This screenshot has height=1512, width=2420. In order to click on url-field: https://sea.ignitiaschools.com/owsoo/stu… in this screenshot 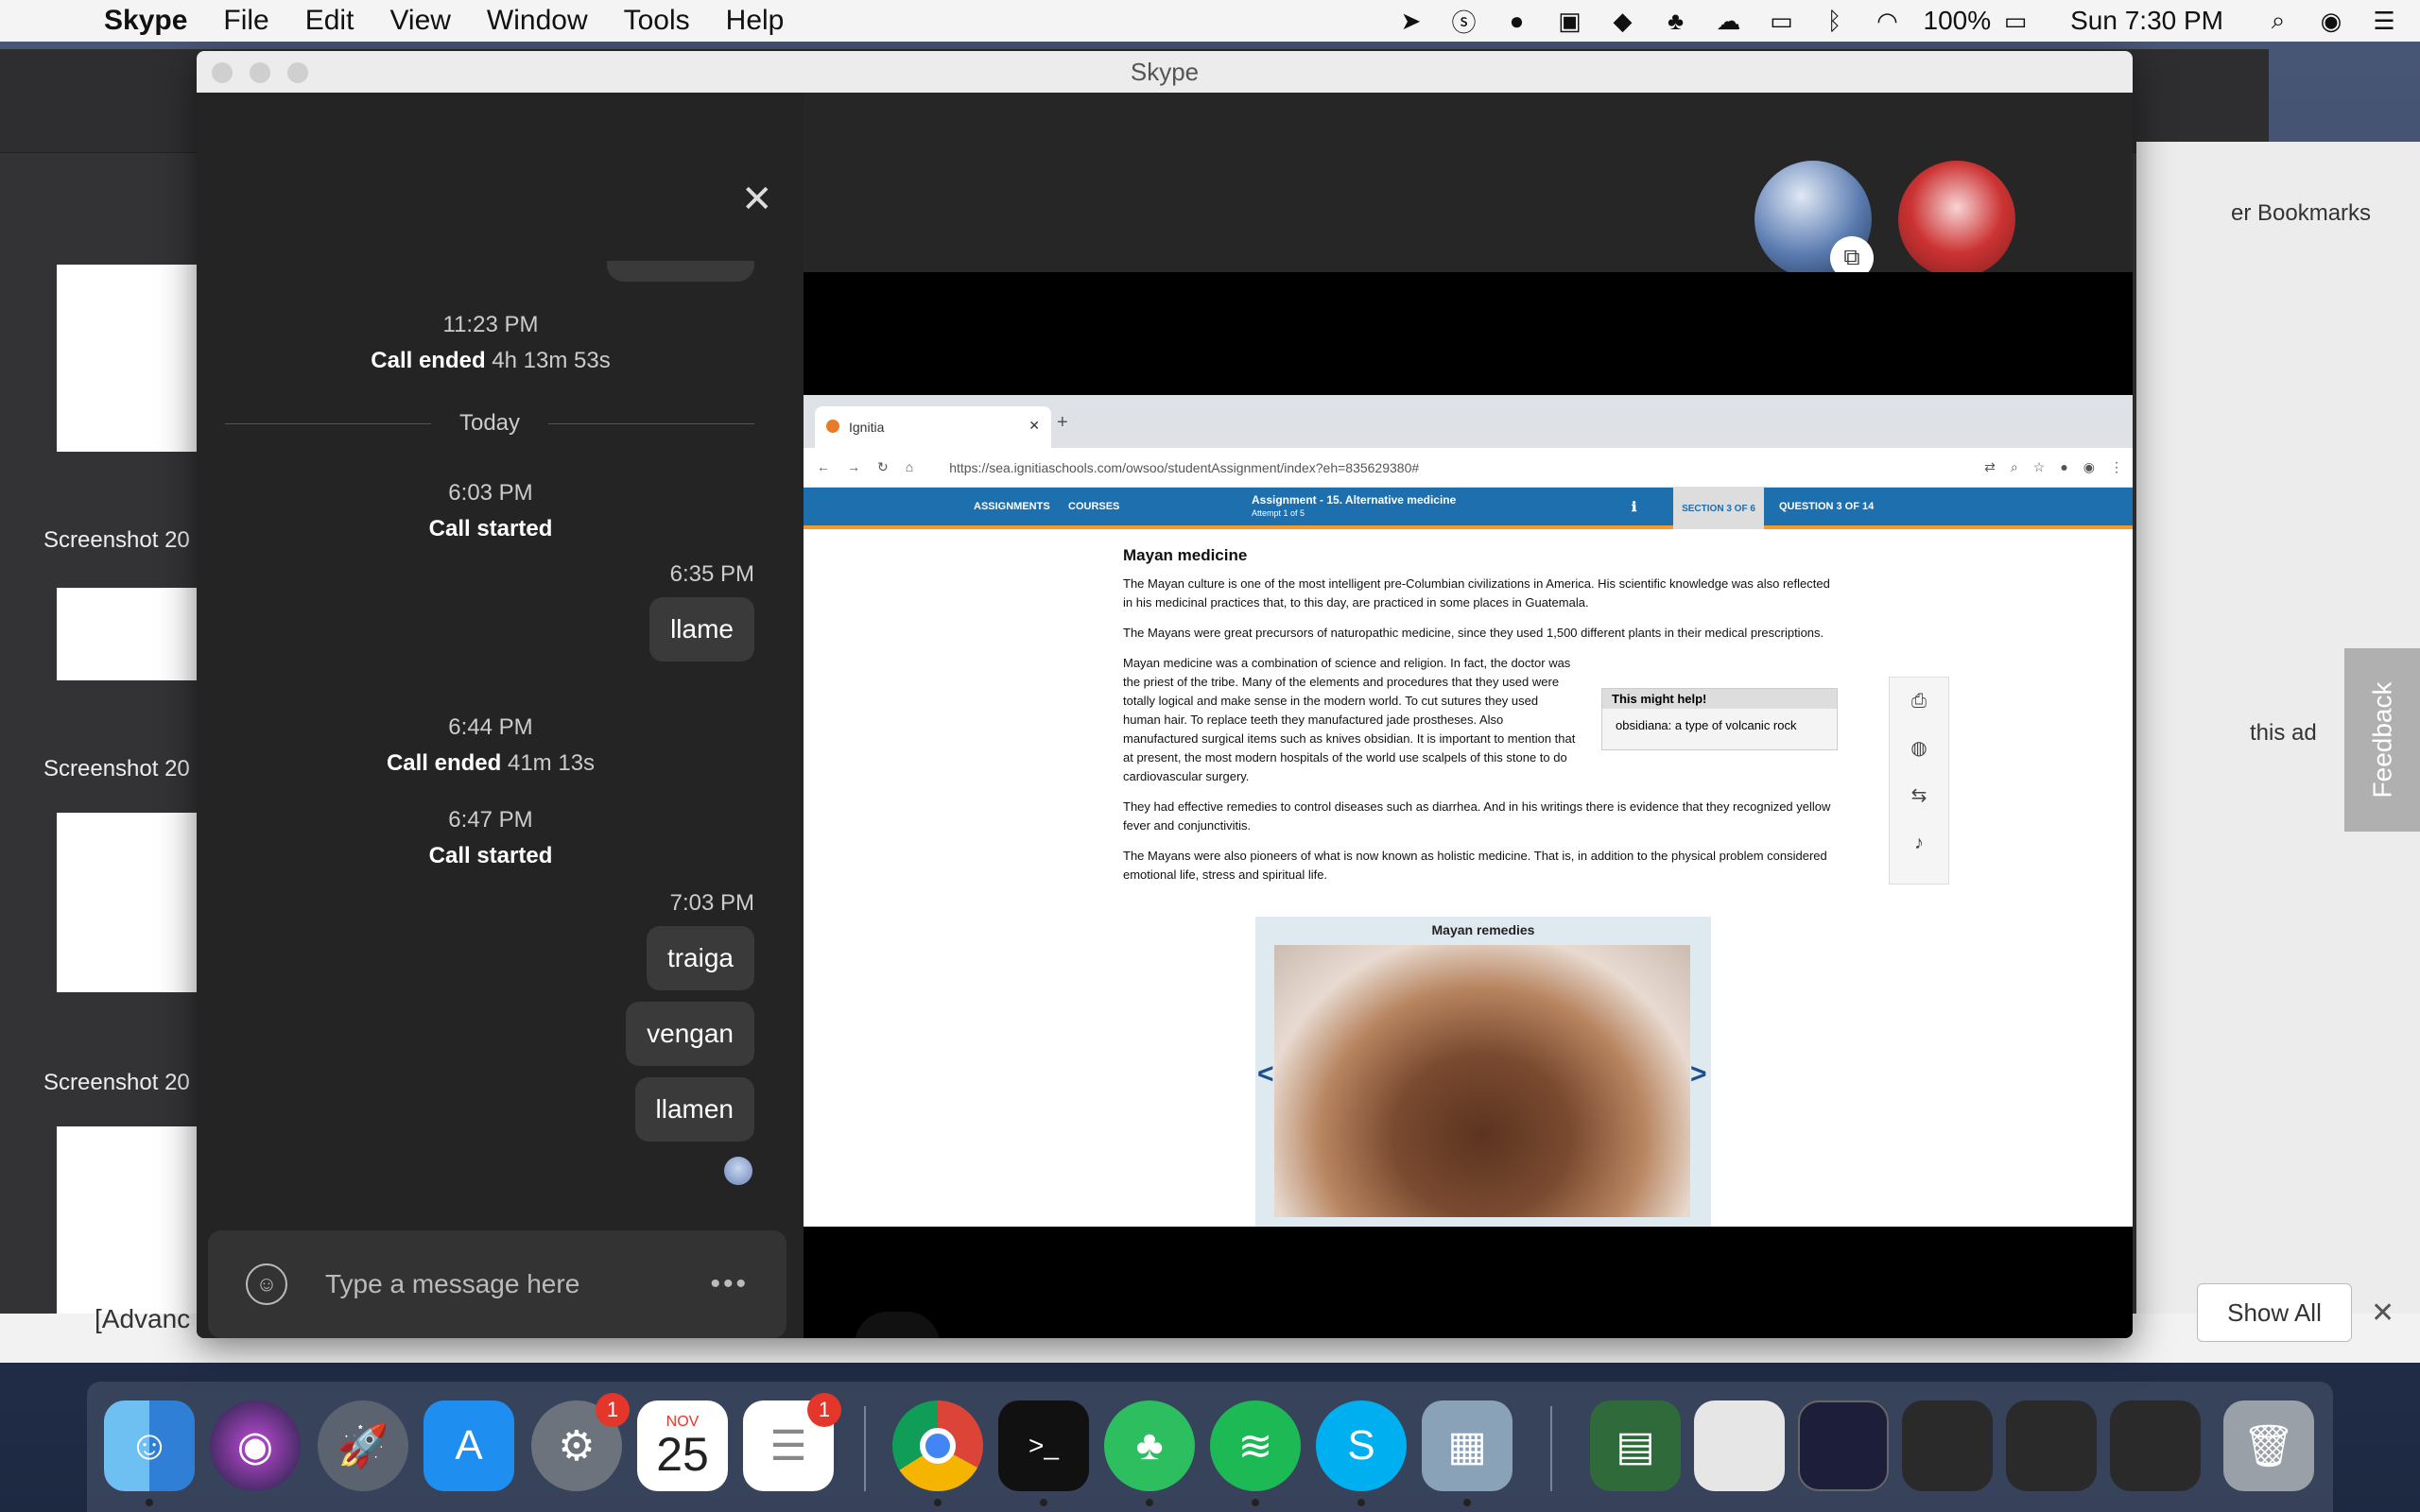, I will do `click(1184, 467)`.